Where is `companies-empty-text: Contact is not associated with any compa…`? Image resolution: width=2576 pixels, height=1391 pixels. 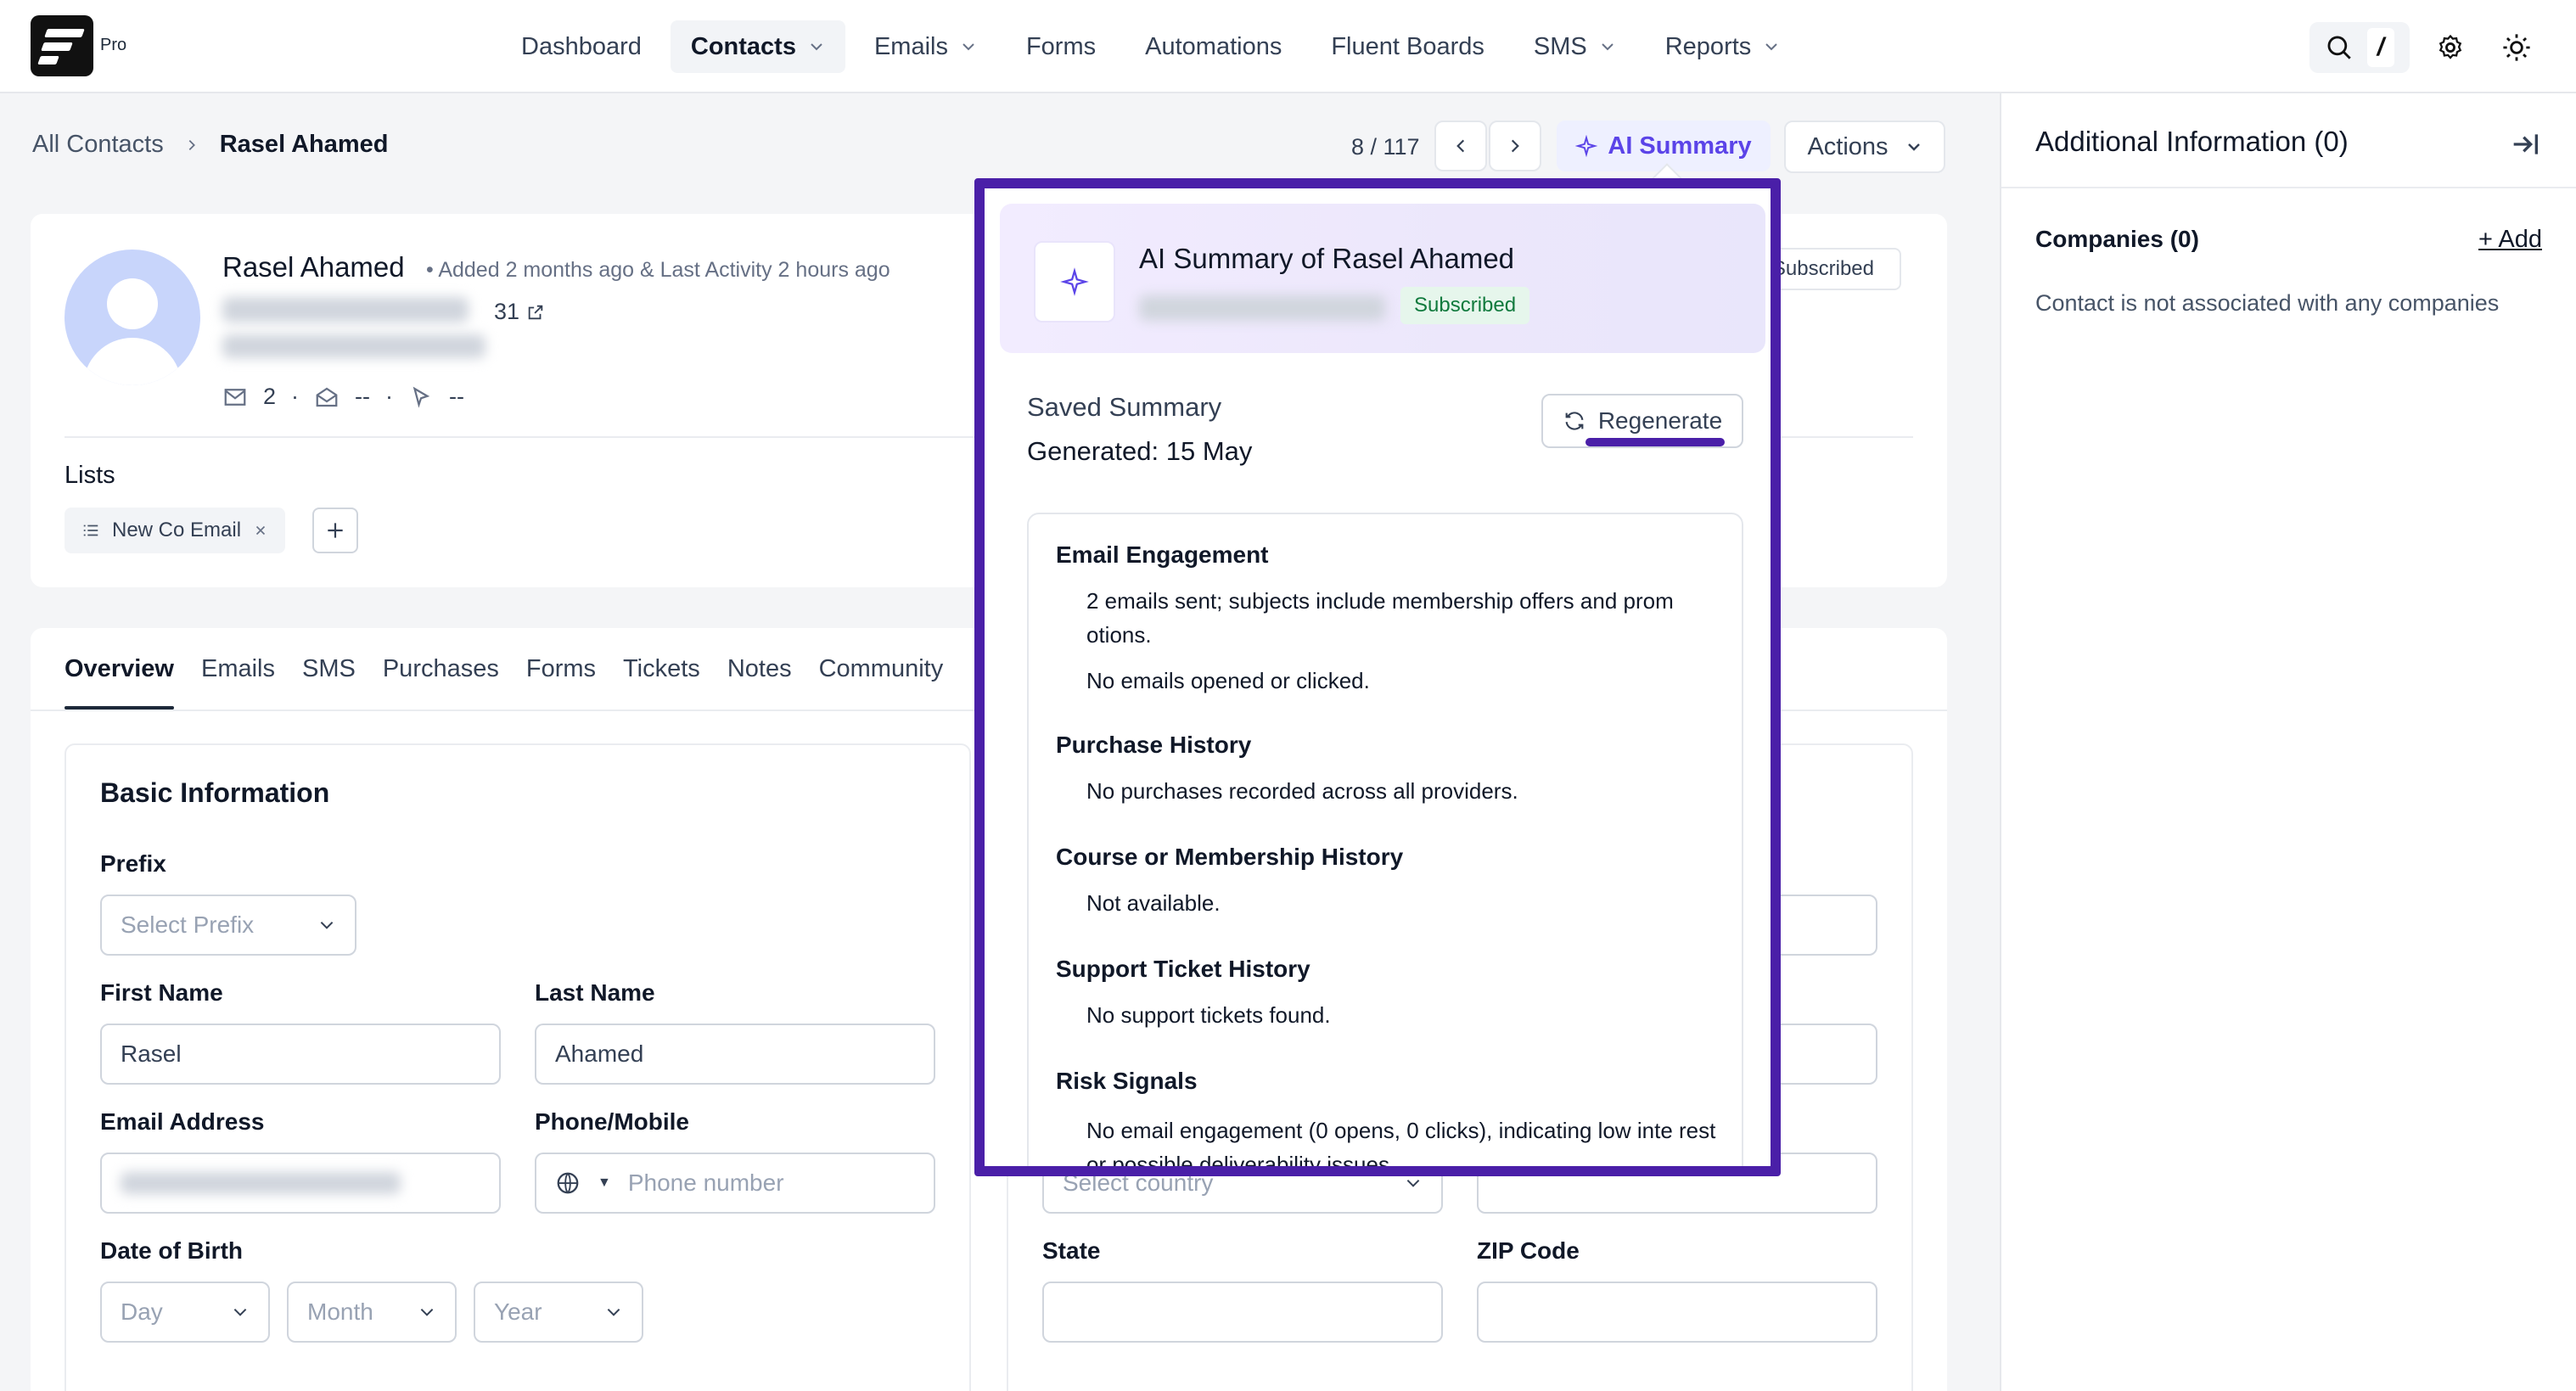 companies-empty-text: Contact is not associated with any compa… is located at coordinates (2267, 303).